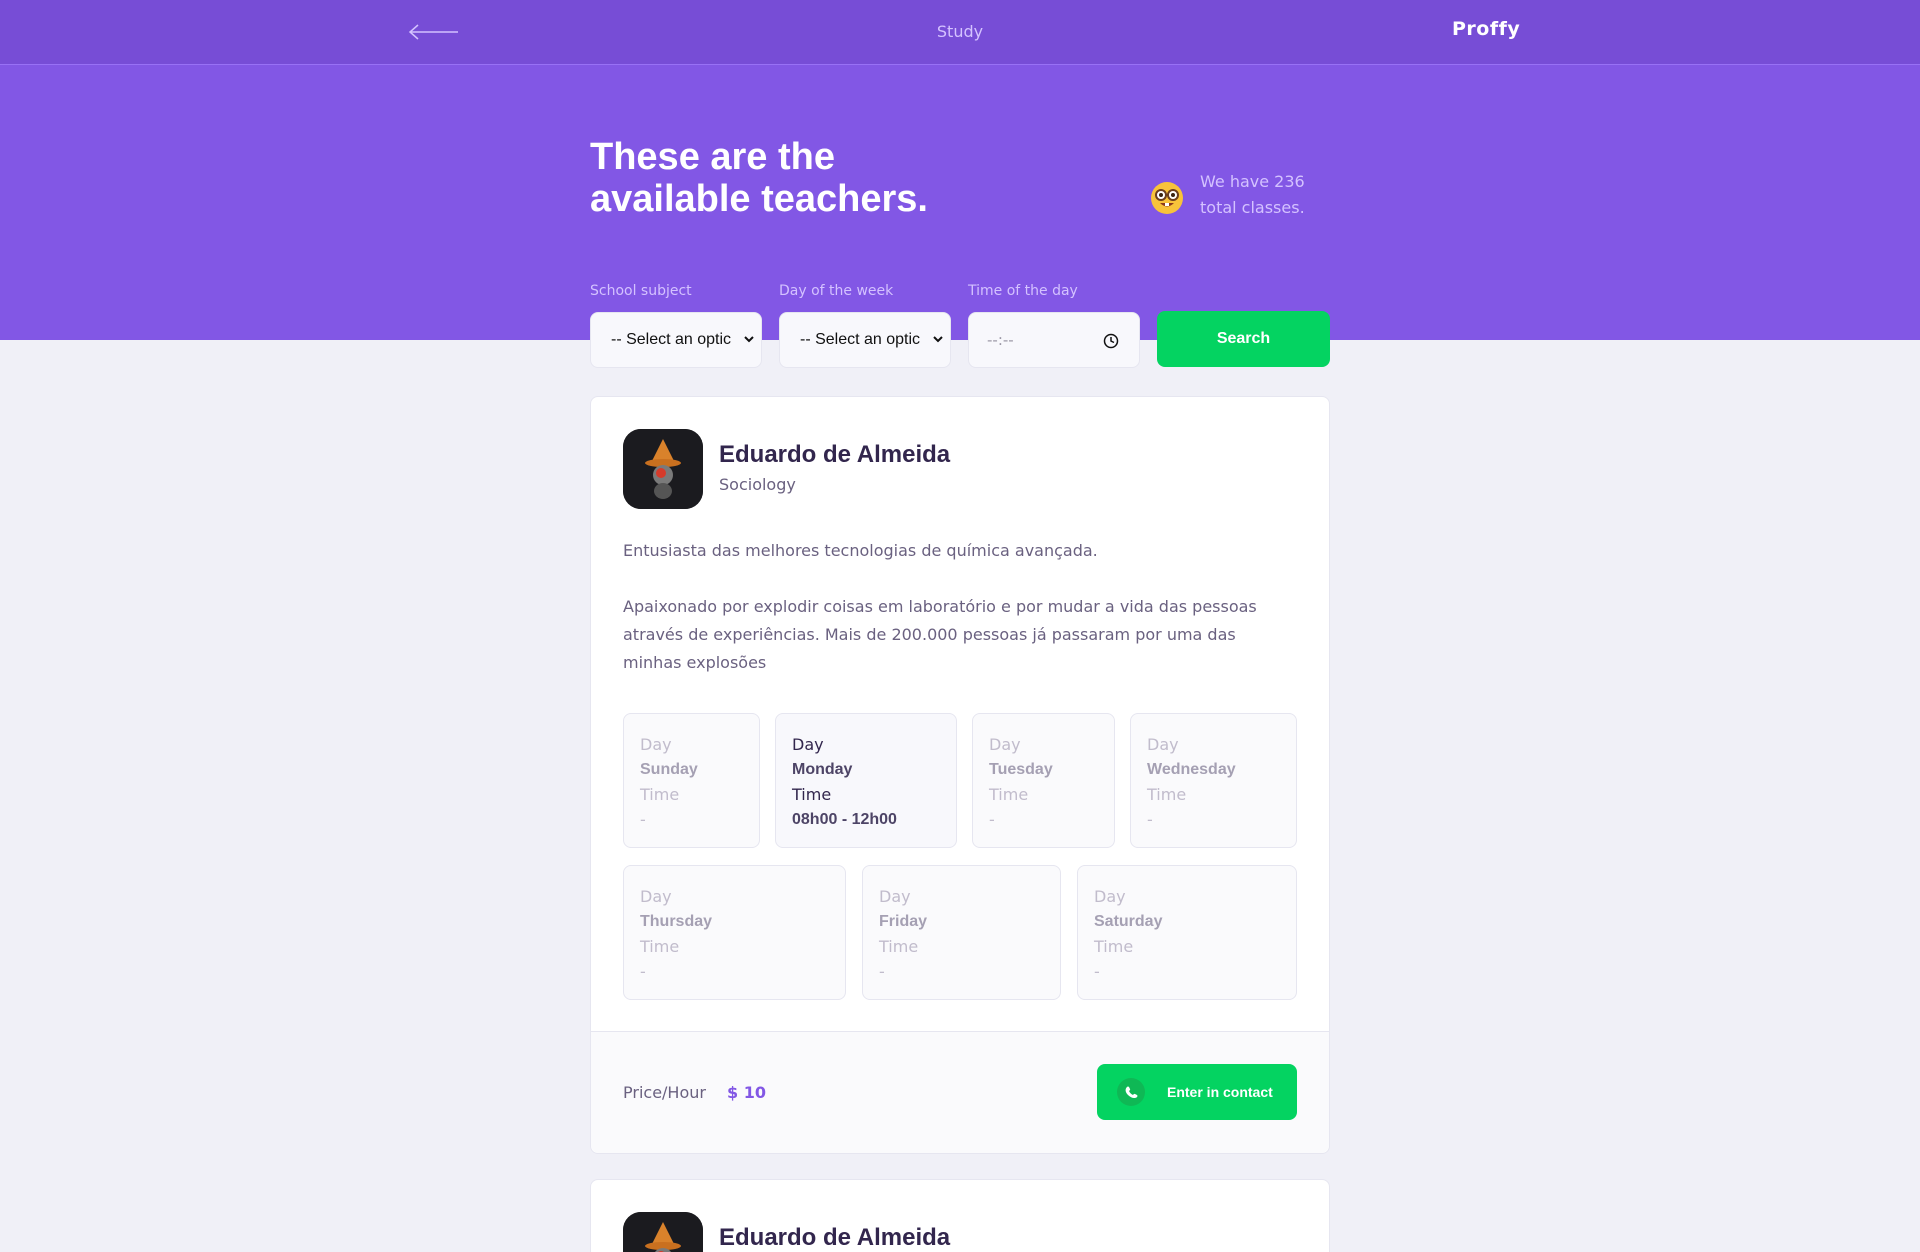 The width and height of the screenshot is (1920, 1252). What do you see at coordinates (1270, 195) in the screenshot?
I see `total-classes-text: We have 236 total classes.` at bounding box center [1270, 195].